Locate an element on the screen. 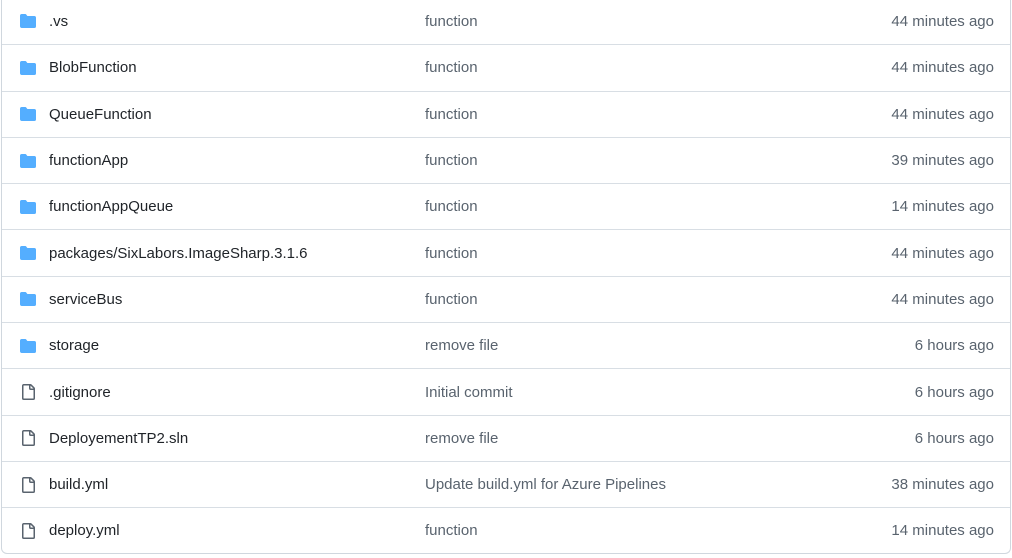  table-row: deploy.yml function 14 minutes ago is located at coordinates (506, 530).